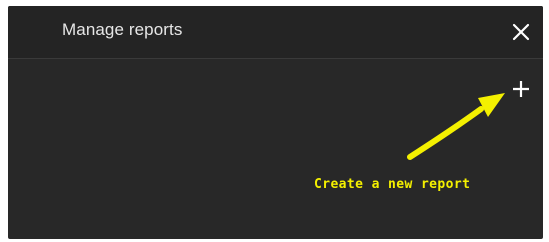  Describe the element at coordinates (122, 29) in the screenshot. I see `dialog-title: Manage reports` at that location.